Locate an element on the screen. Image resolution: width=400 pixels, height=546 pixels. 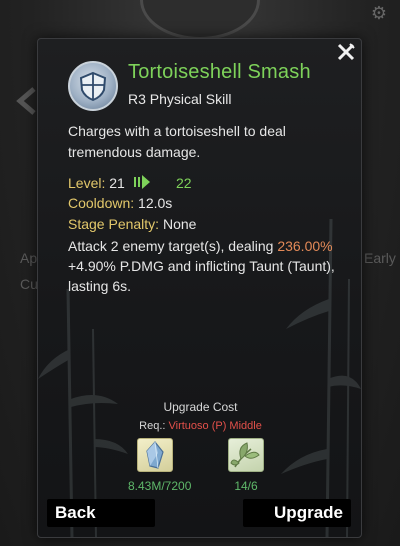
level-value: 21 is located at coordinates (117, 183).